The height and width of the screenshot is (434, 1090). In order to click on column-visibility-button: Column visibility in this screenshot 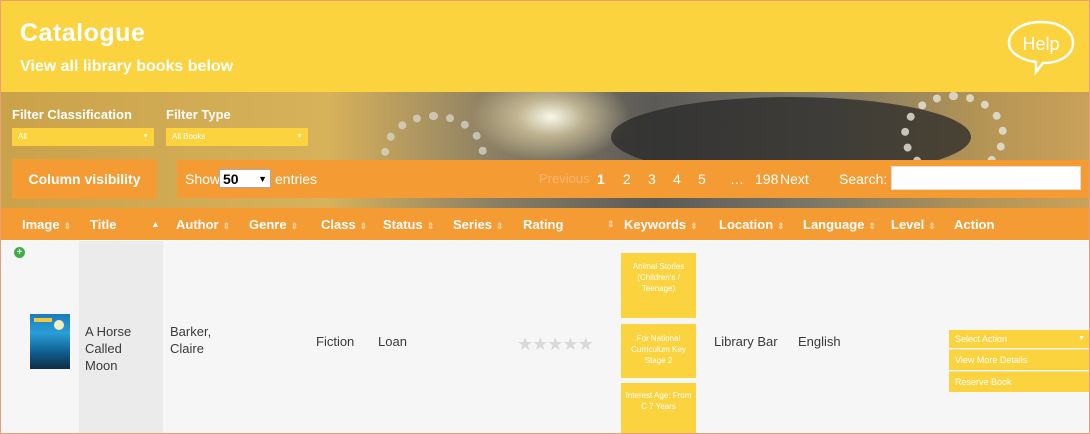, I will do `click(84, 179)`.